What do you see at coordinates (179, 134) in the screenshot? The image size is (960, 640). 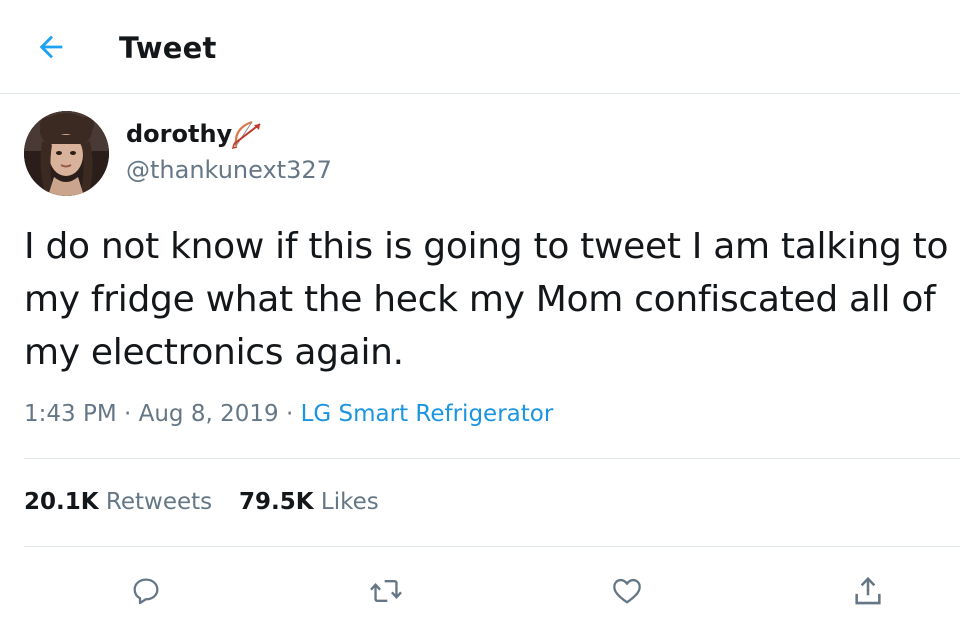 I see `display-name: dorothy` at bounding box center [179, 134].